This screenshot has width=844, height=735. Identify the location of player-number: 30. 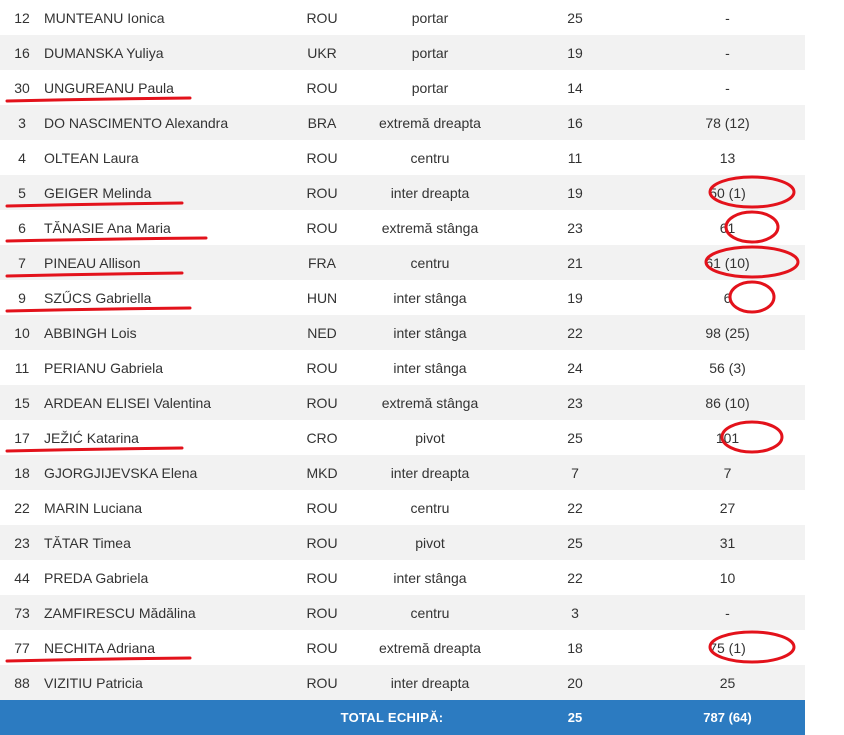
(22, 87).